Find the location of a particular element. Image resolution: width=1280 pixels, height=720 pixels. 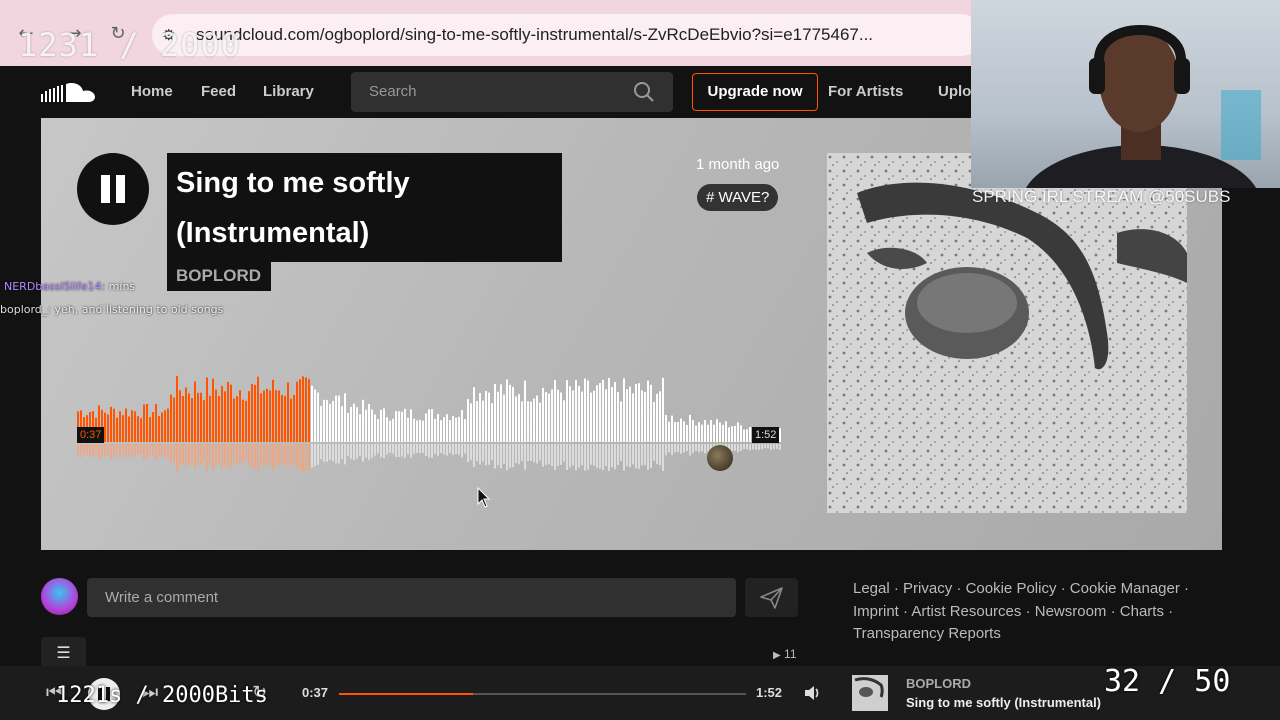

chat-user: NERDbassISlife14: is located at coordinates (55, 286).